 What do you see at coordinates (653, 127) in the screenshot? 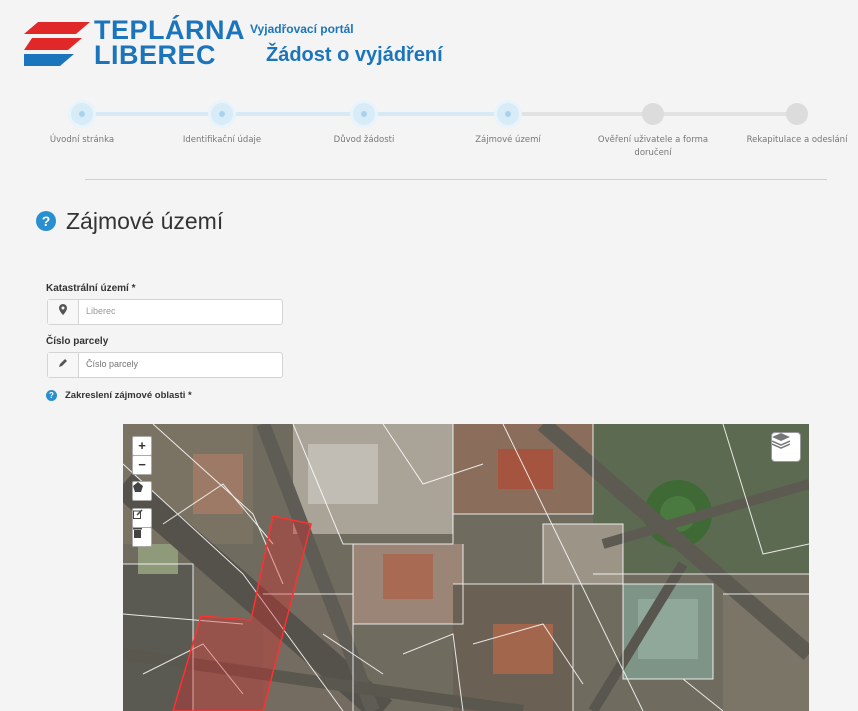
I see `step-verification: Ověření uživatele a forma doručení` at bounding box center [653, 127].